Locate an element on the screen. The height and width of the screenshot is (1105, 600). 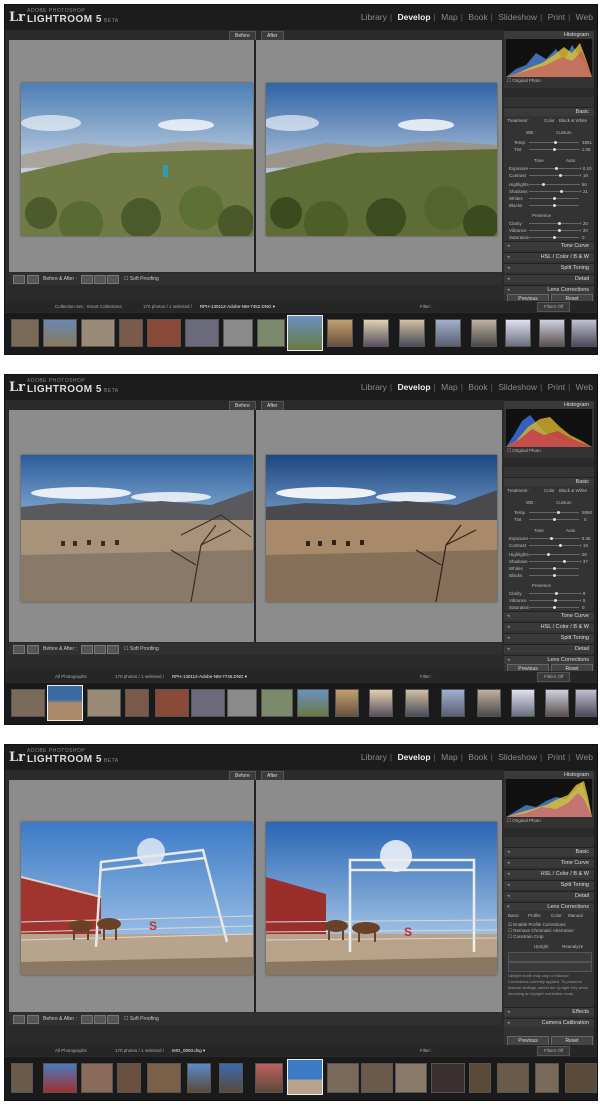
reanalyze-button: Reanalyze is located at coordinates (572, 946).